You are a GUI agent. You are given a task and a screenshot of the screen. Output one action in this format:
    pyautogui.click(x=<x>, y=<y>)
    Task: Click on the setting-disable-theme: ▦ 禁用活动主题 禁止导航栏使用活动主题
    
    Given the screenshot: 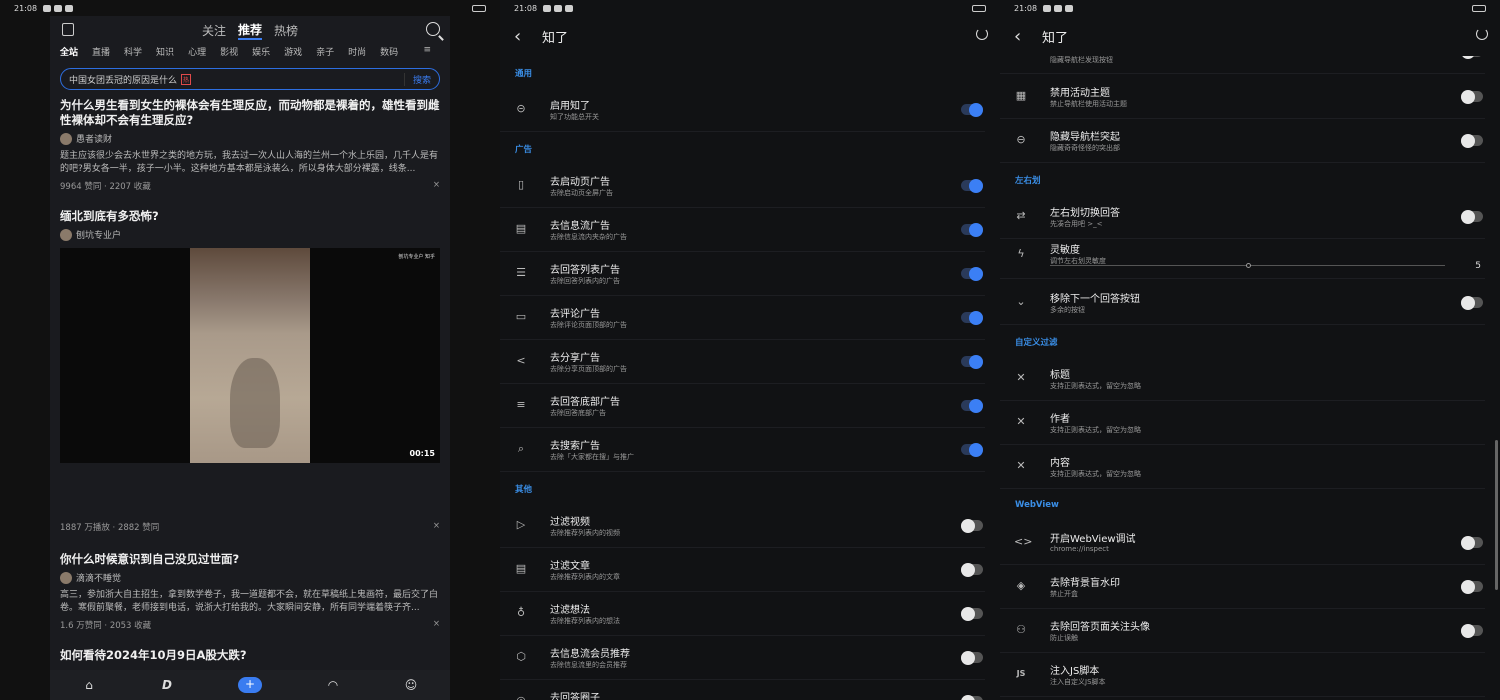 What is the action you would take?
    pyautogui.click(x=1242, y=97)
    